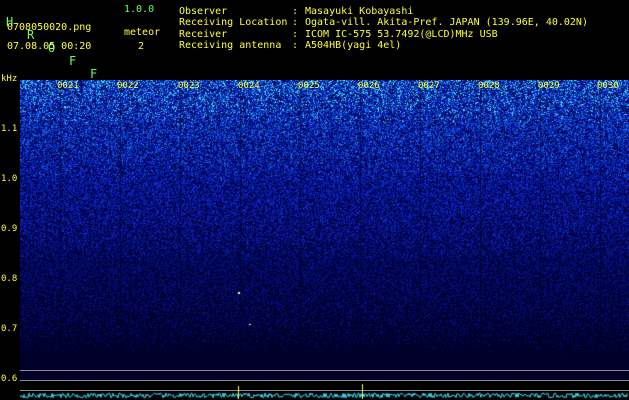 This screenshot has width=629, height=400. What do you see at coordinates (9, 229) in the screenshot?
I see `y-tick-label: 0.9` at bounding box center [9, 229].